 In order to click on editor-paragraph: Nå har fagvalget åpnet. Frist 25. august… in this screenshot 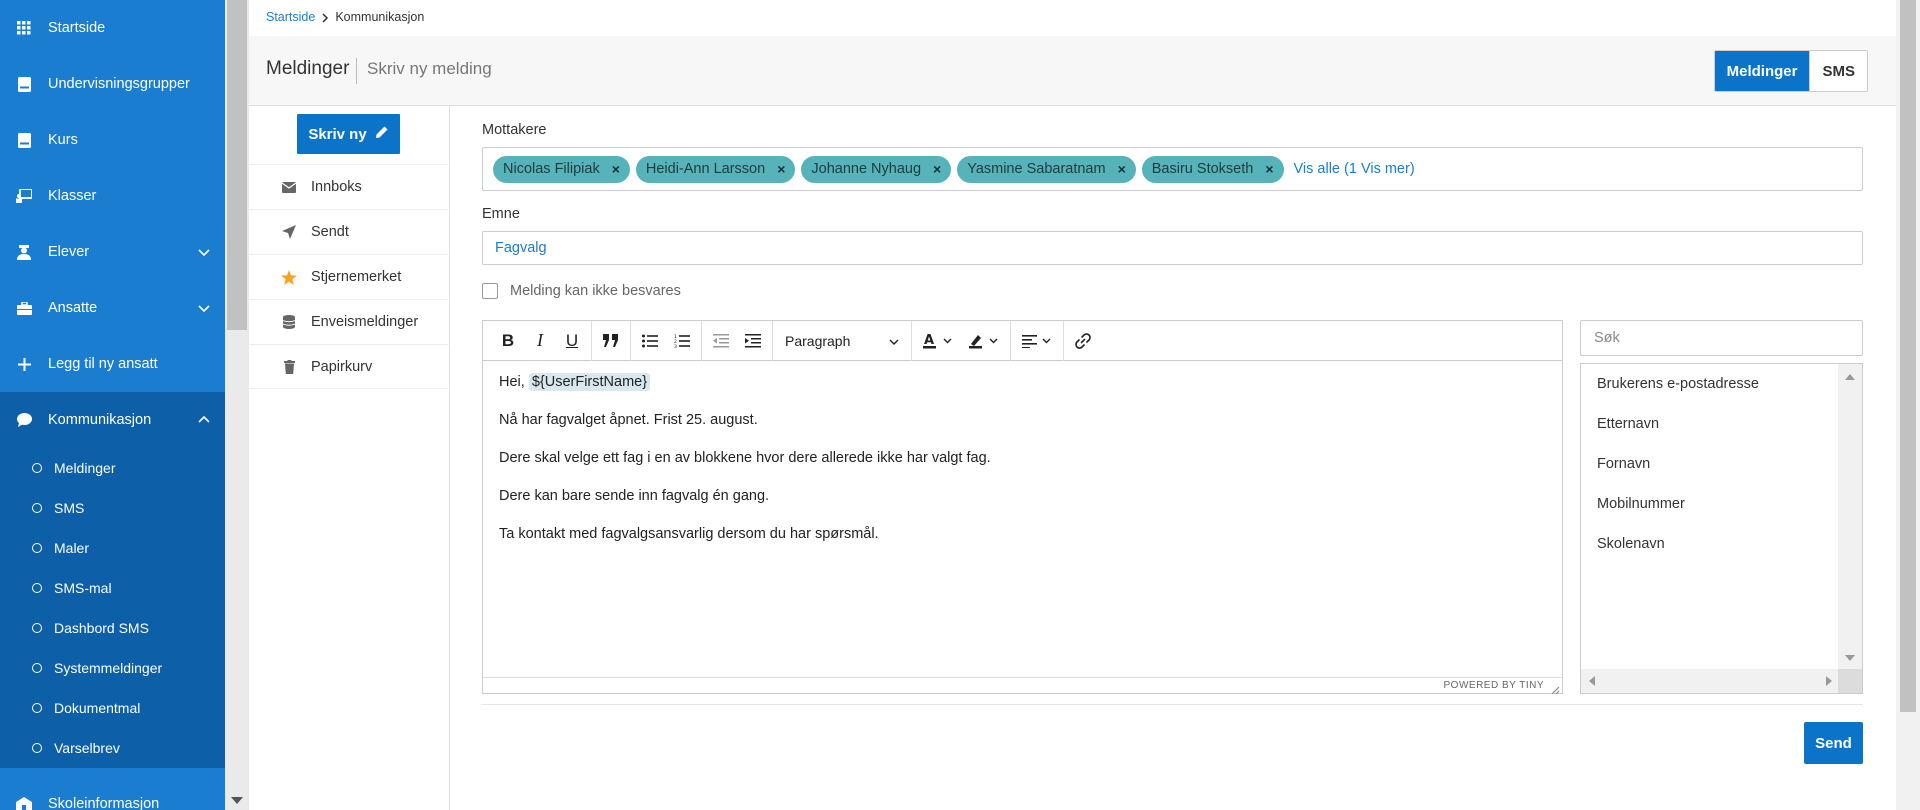, I will do `click(628, 420)`.